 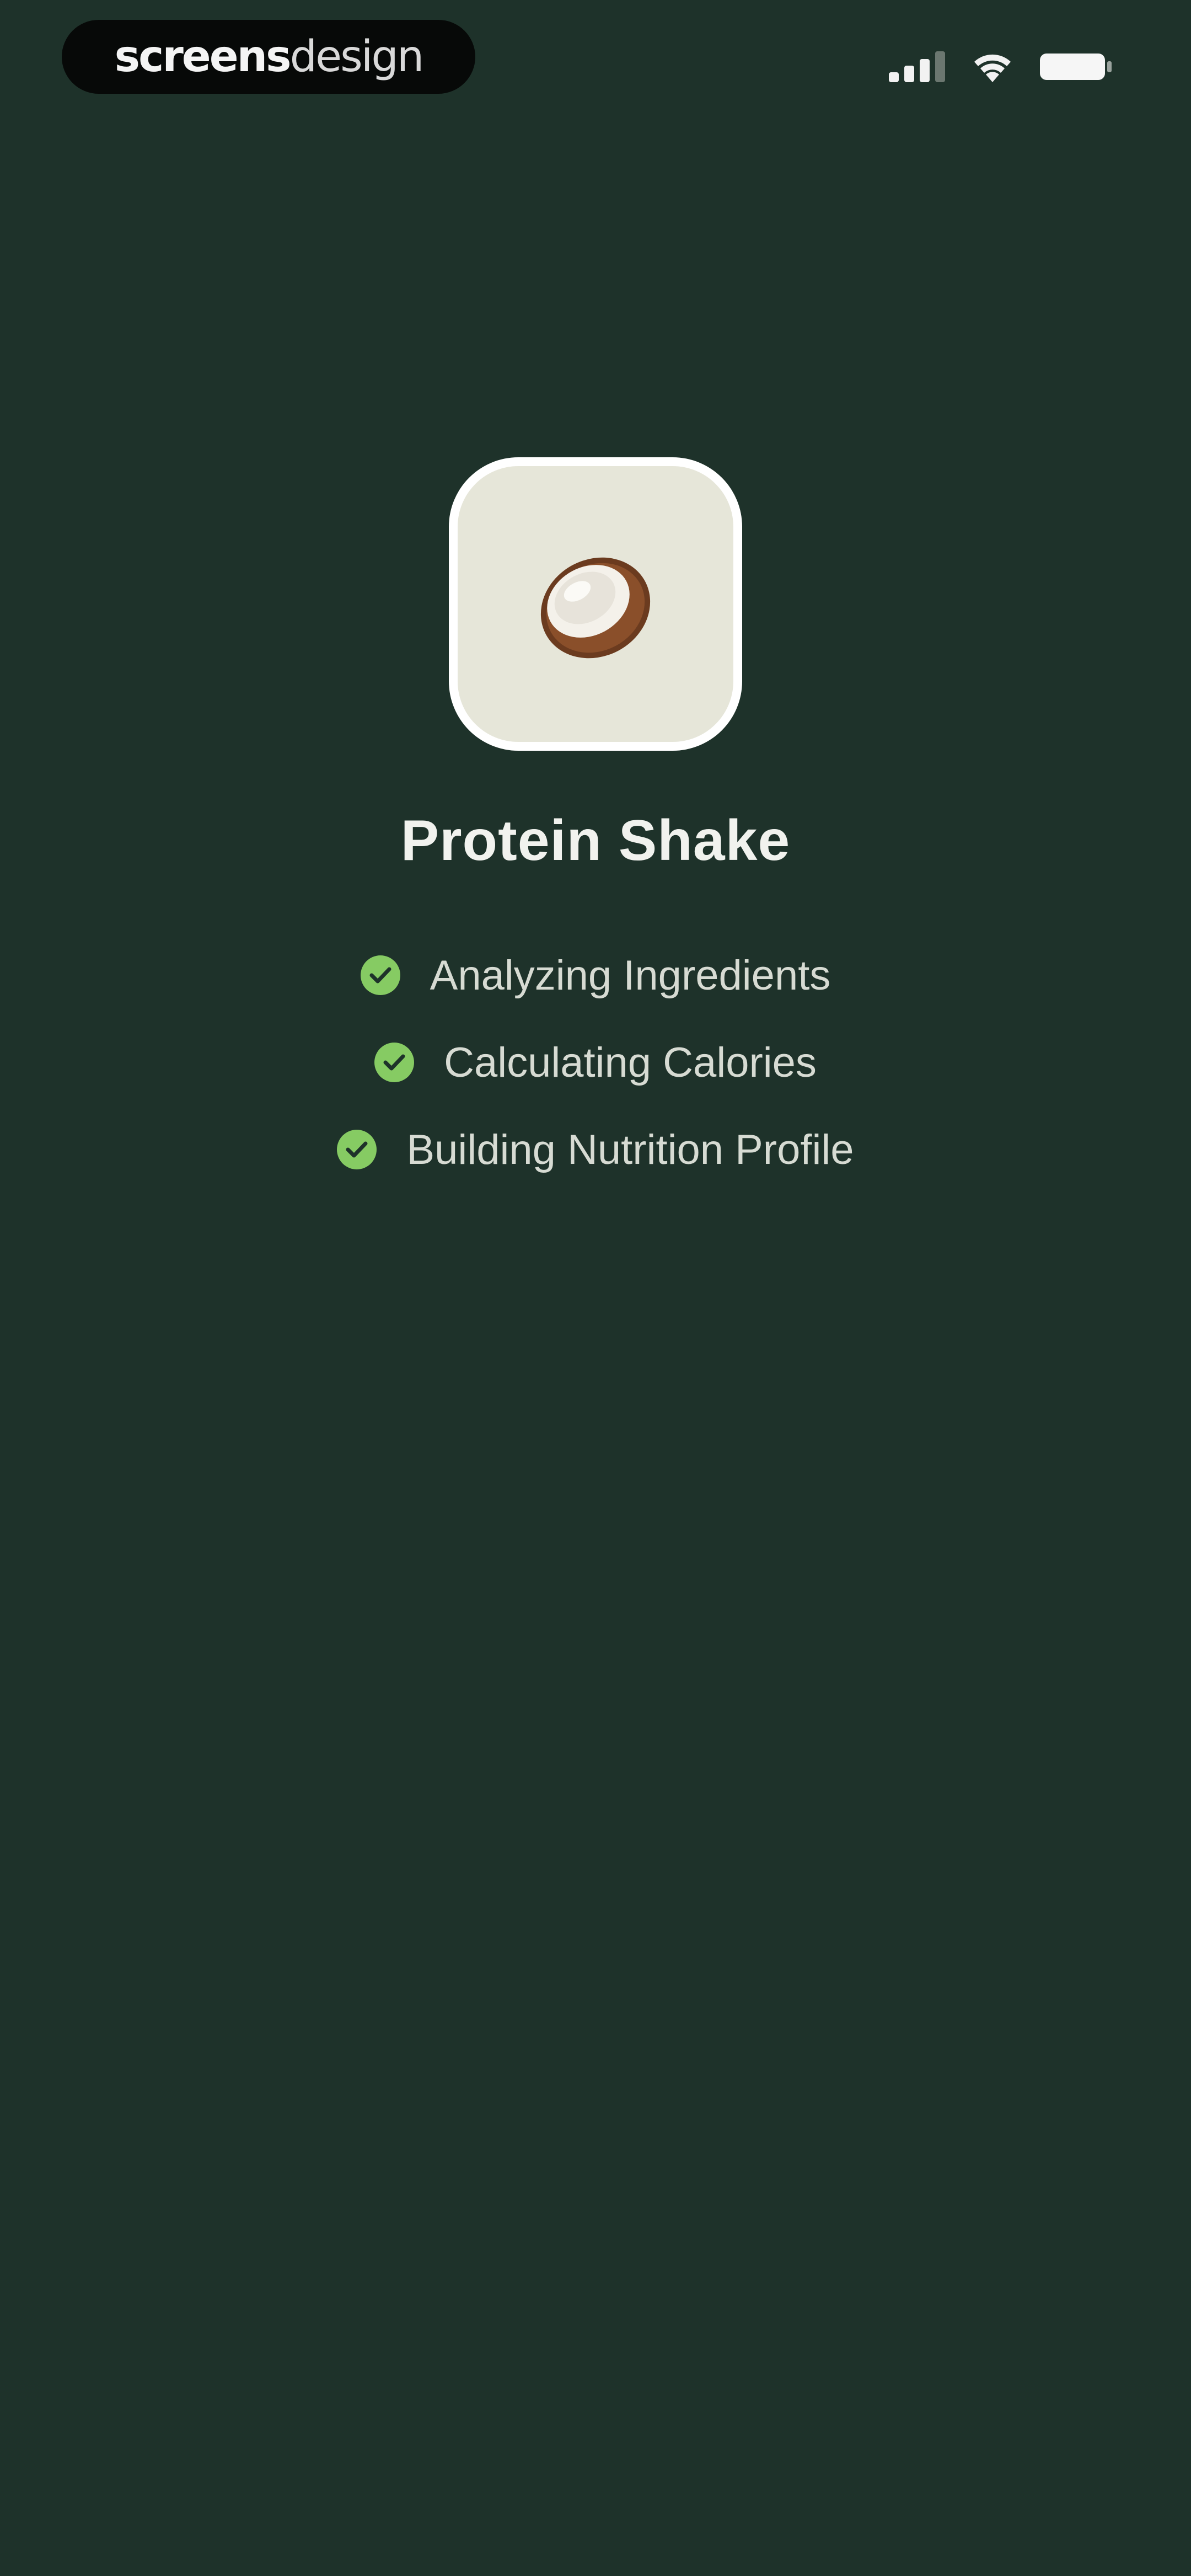 I want to click on food-image-tile, so click(x=595, y=604).